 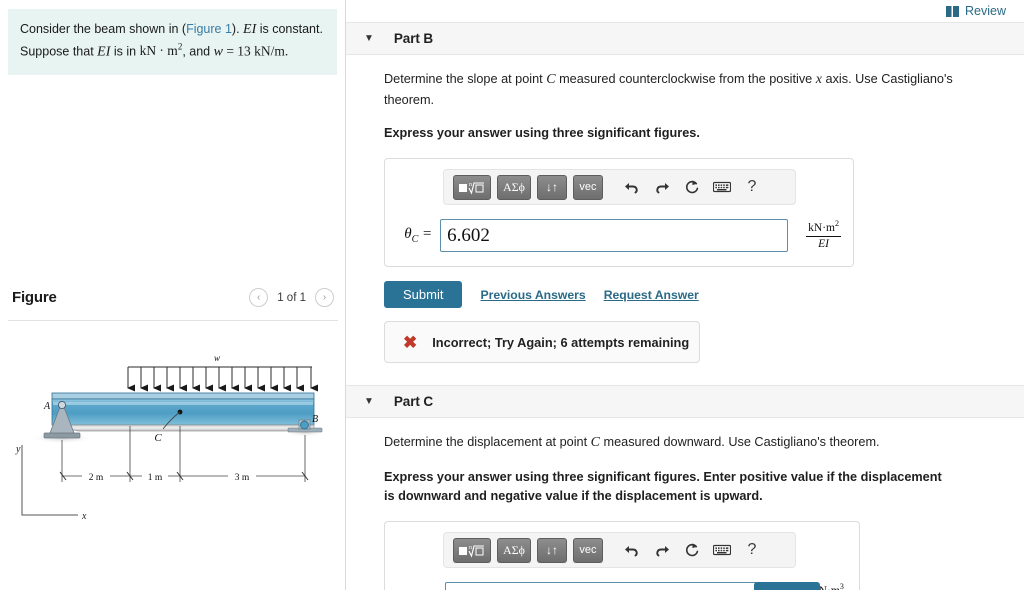 I want to click on svg-text: 2 m, so click(x=96, y=478).